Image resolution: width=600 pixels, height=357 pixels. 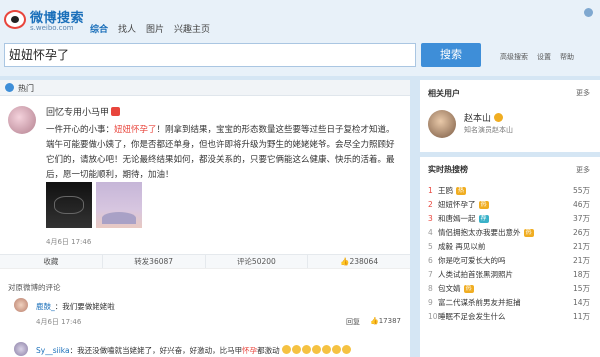 What do you see at coordinates (135, 130) in the screenshot?
I see `post-text-highlight: 妞妞怀孕了` at bounding box center [135, 130].